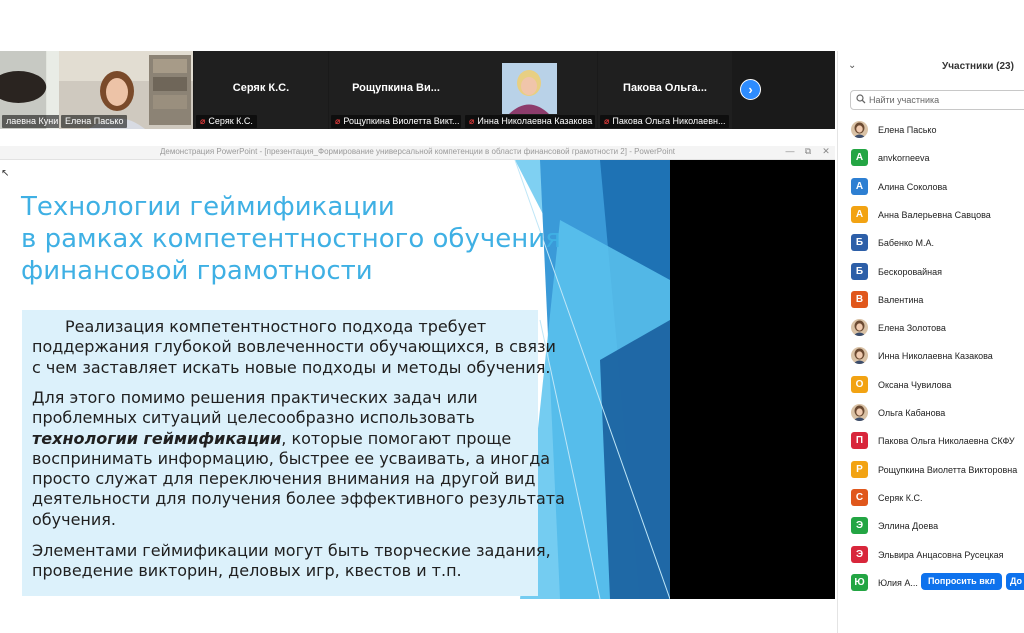 The image size is (1024, 633). I want to click on participant-name: Серяк К.С., so click(900, 497).